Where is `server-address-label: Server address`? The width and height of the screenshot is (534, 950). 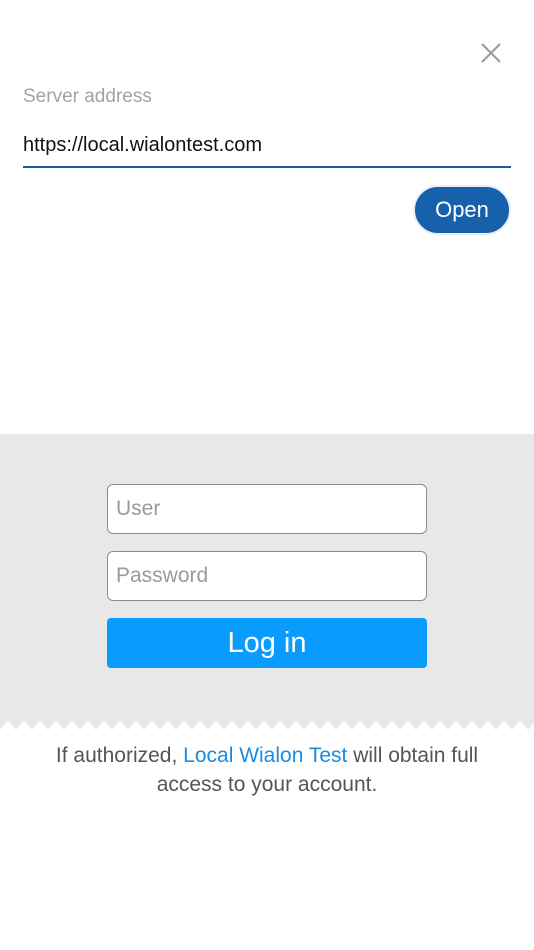
server-address-label: Server address is located at coordinates (87, 96).